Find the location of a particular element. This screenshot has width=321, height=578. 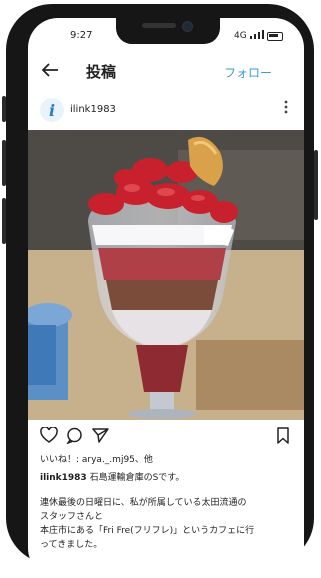

top-nav-bar: 投稿 フォロー is located at coordinates (166, 73).